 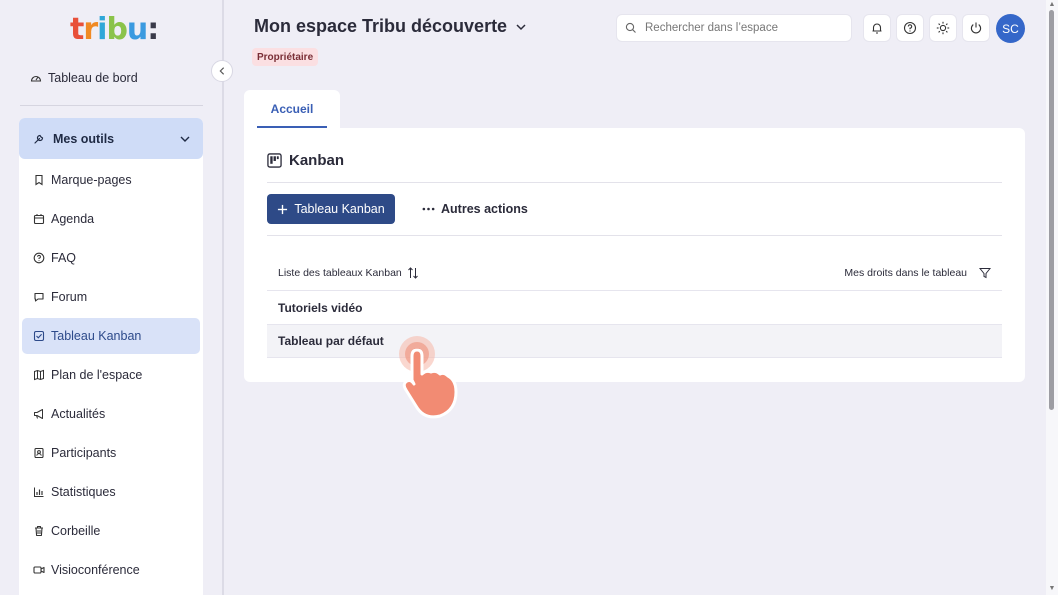 I want to click on video-icon, so click(x=39, y=570).